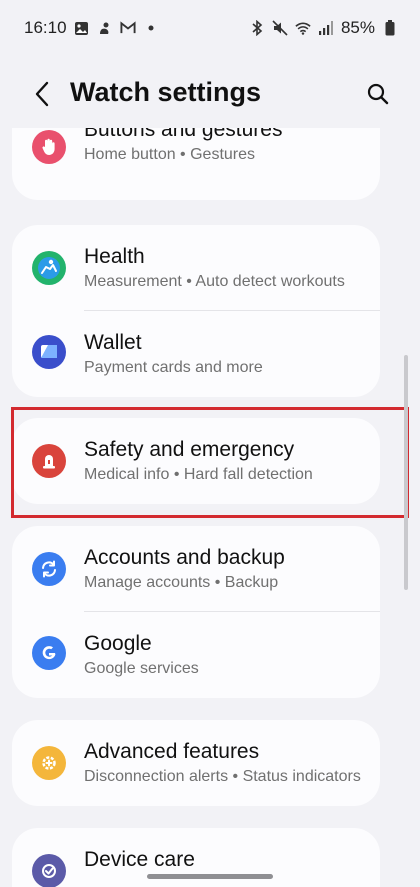 This screenshot has width=420, height=887. I want to click on list-item-google: Google Google services, so click(196, 655).